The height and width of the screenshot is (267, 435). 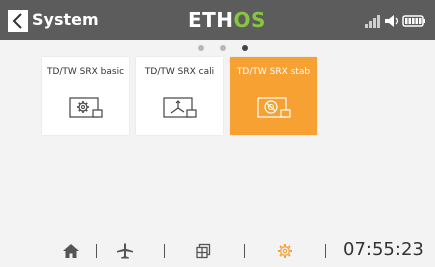 I want to click on volume-icon, so click(x=392, y=21).